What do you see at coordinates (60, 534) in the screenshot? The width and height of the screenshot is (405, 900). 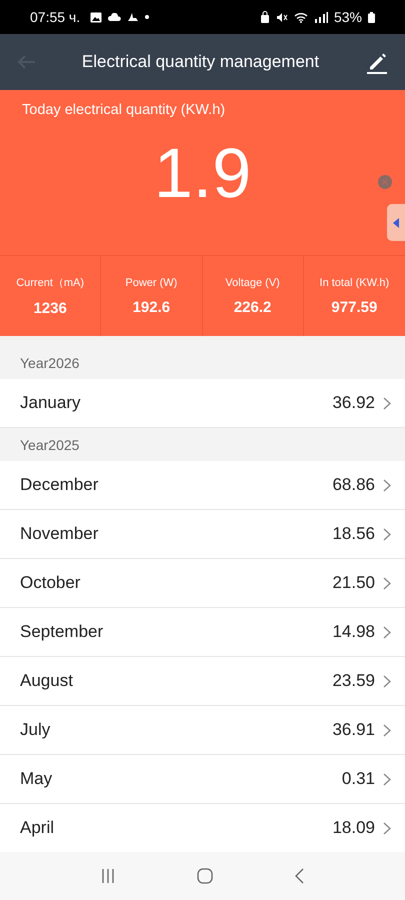 I see `month-name: November` at bounding box center [60, 534].